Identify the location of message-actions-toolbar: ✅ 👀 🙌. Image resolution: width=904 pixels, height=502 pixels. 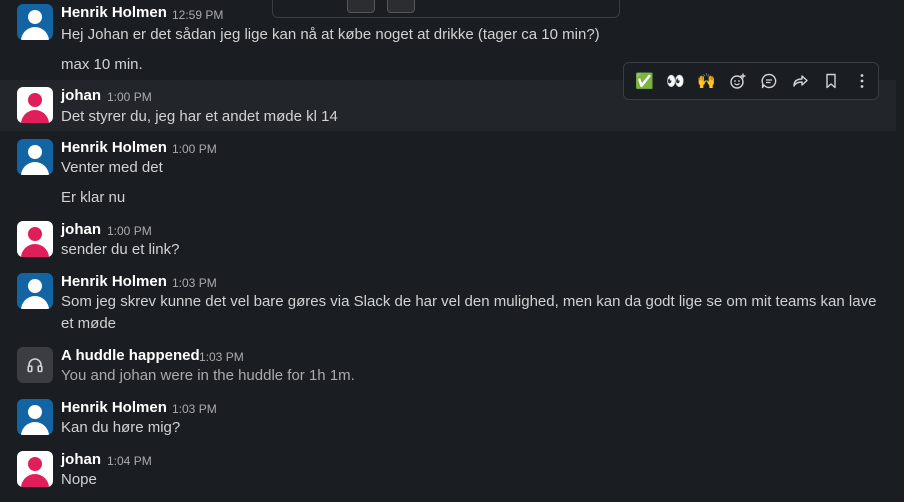
(751, 81).